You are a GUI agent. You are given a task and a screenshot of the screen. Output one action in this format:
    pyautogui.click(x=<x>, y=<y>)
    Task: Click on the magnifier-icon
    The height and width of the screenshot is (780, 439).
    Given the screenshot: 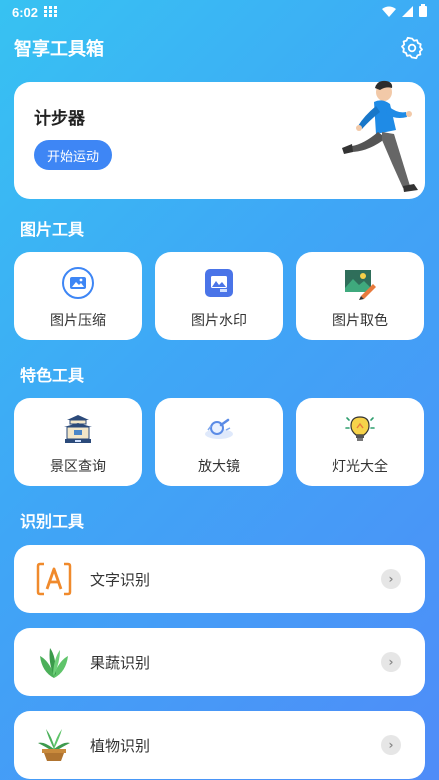 What is the action you would take?
    pyautogui.click(x=219, y=429)
    